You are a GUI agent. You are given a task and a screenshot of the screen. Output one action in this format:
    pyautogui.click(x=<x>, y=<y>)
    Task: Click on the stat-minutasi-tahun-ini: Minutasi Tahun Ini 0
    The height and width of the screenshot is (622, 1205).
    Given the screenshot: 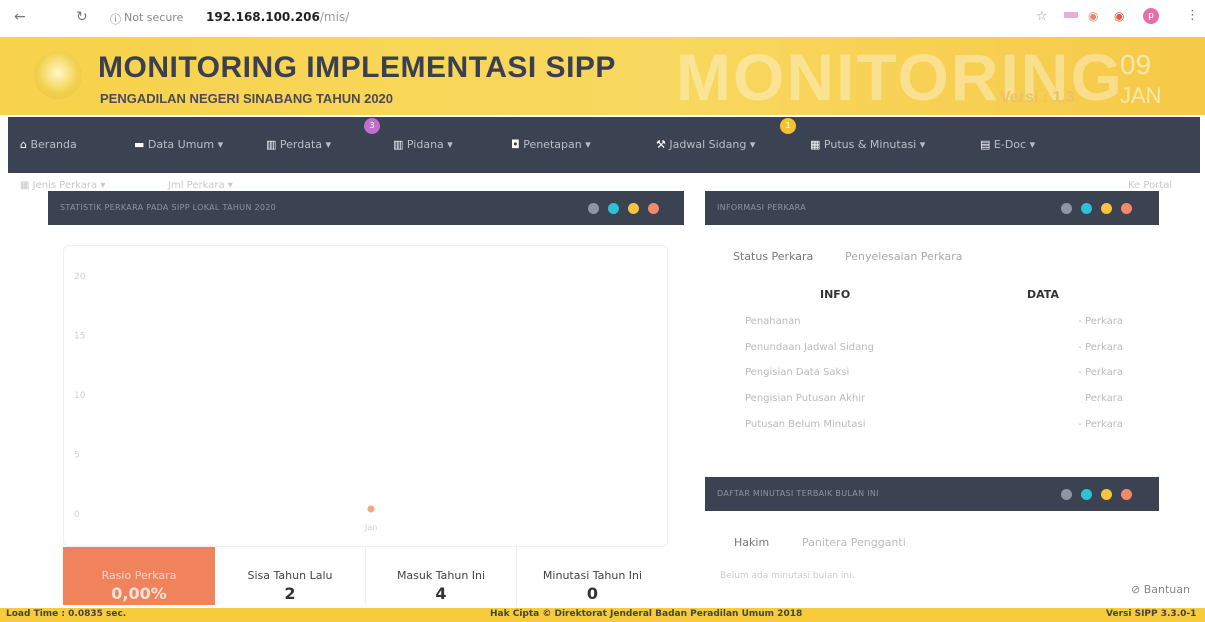 What is the action you would take?
    pyautogui.click(x=592, y=576)
    